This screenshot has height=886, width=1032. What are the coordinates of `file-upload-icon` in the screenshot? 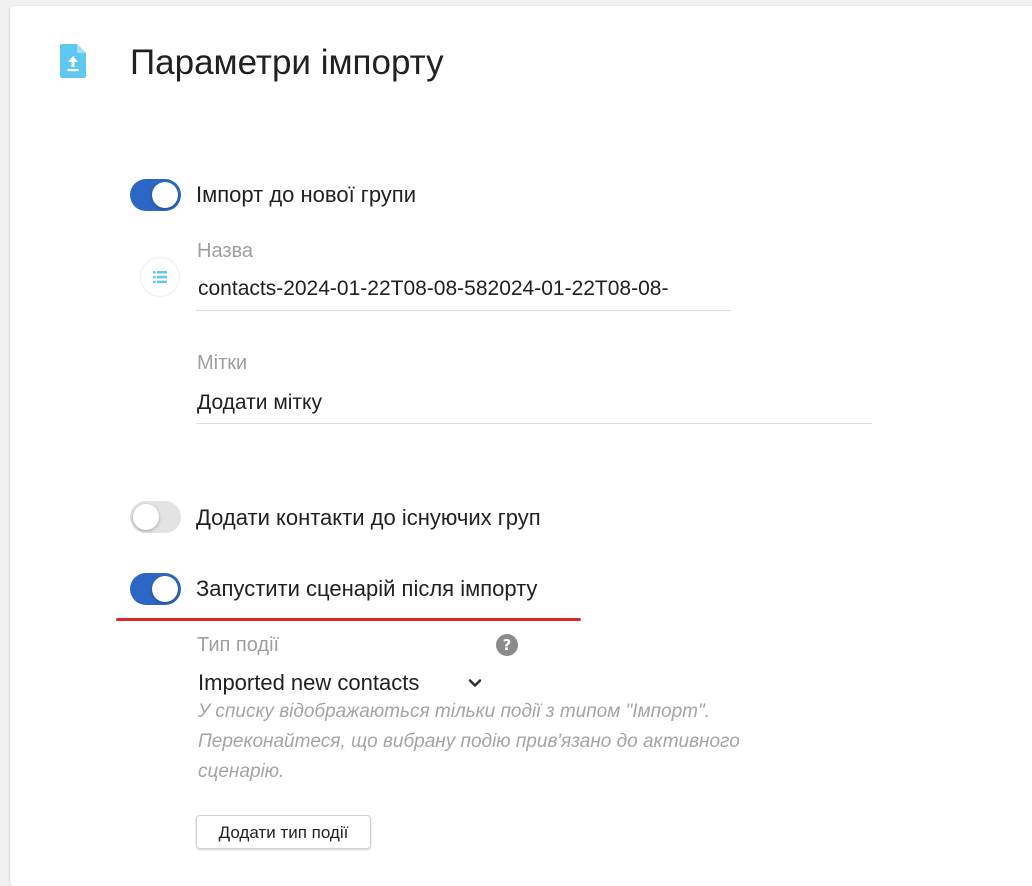 It's located at (73, 61).